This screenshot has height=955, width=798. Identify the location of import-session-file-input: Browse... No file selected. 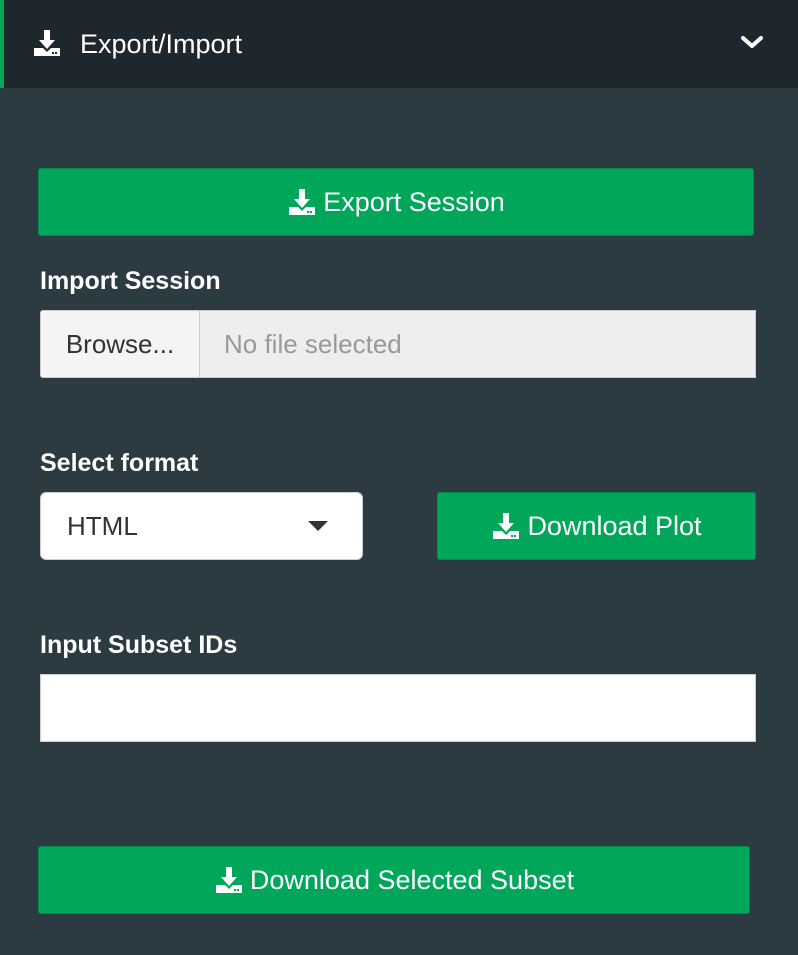
(398, 344).